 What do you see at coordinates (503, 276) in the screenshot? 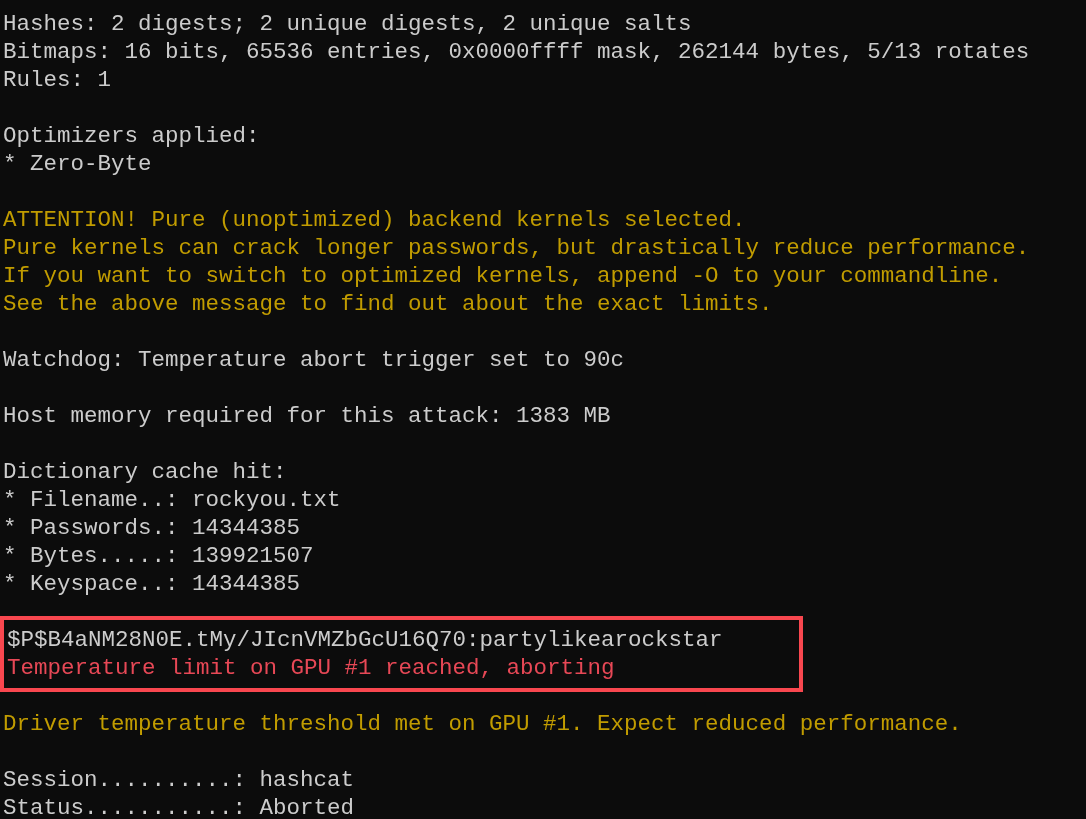
I see `terminal-line: If you want to switch to optimized kernels, append -O to your commandline.` at bounding box center [503, 276].